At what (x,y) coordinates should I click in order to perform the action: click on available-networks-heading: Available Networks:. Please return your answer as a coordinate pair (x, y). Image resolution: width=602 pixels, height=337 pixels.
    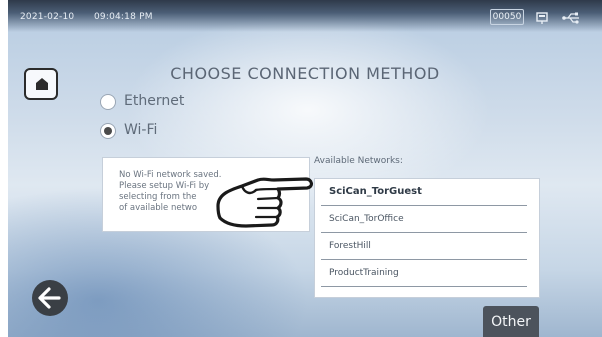
    Looking at the image, I should click on (358, 161).